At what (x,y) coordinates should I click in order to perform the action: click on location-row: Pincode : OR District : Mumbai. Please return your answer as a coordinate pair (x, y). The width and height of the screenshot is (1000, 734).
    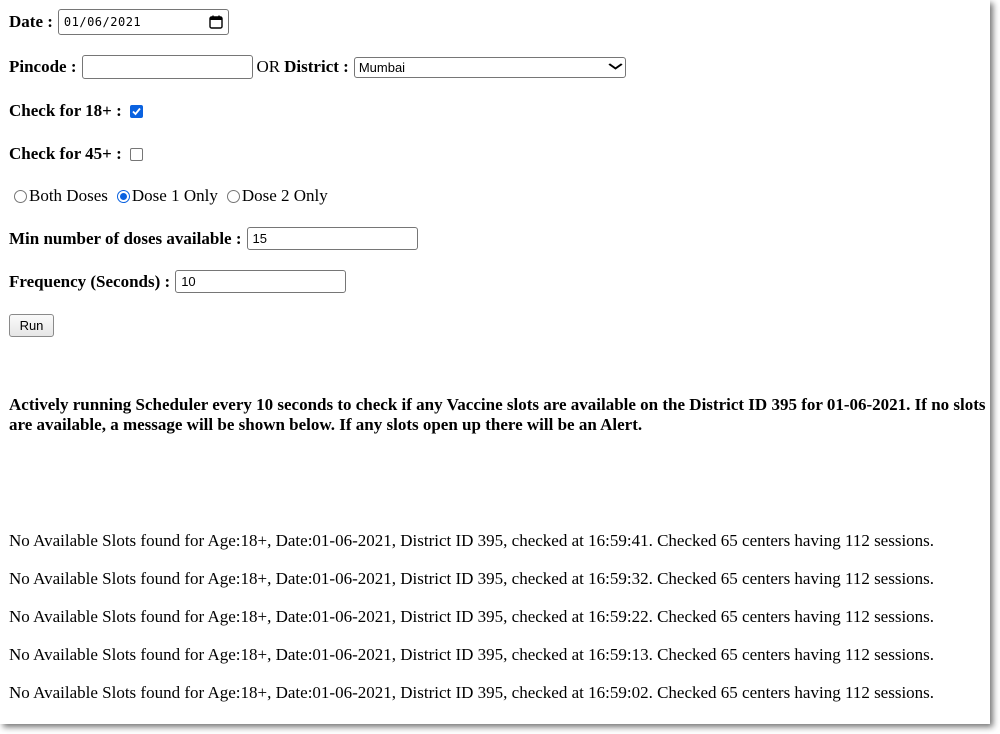
    Looking at the image, I should click on (317, 67).